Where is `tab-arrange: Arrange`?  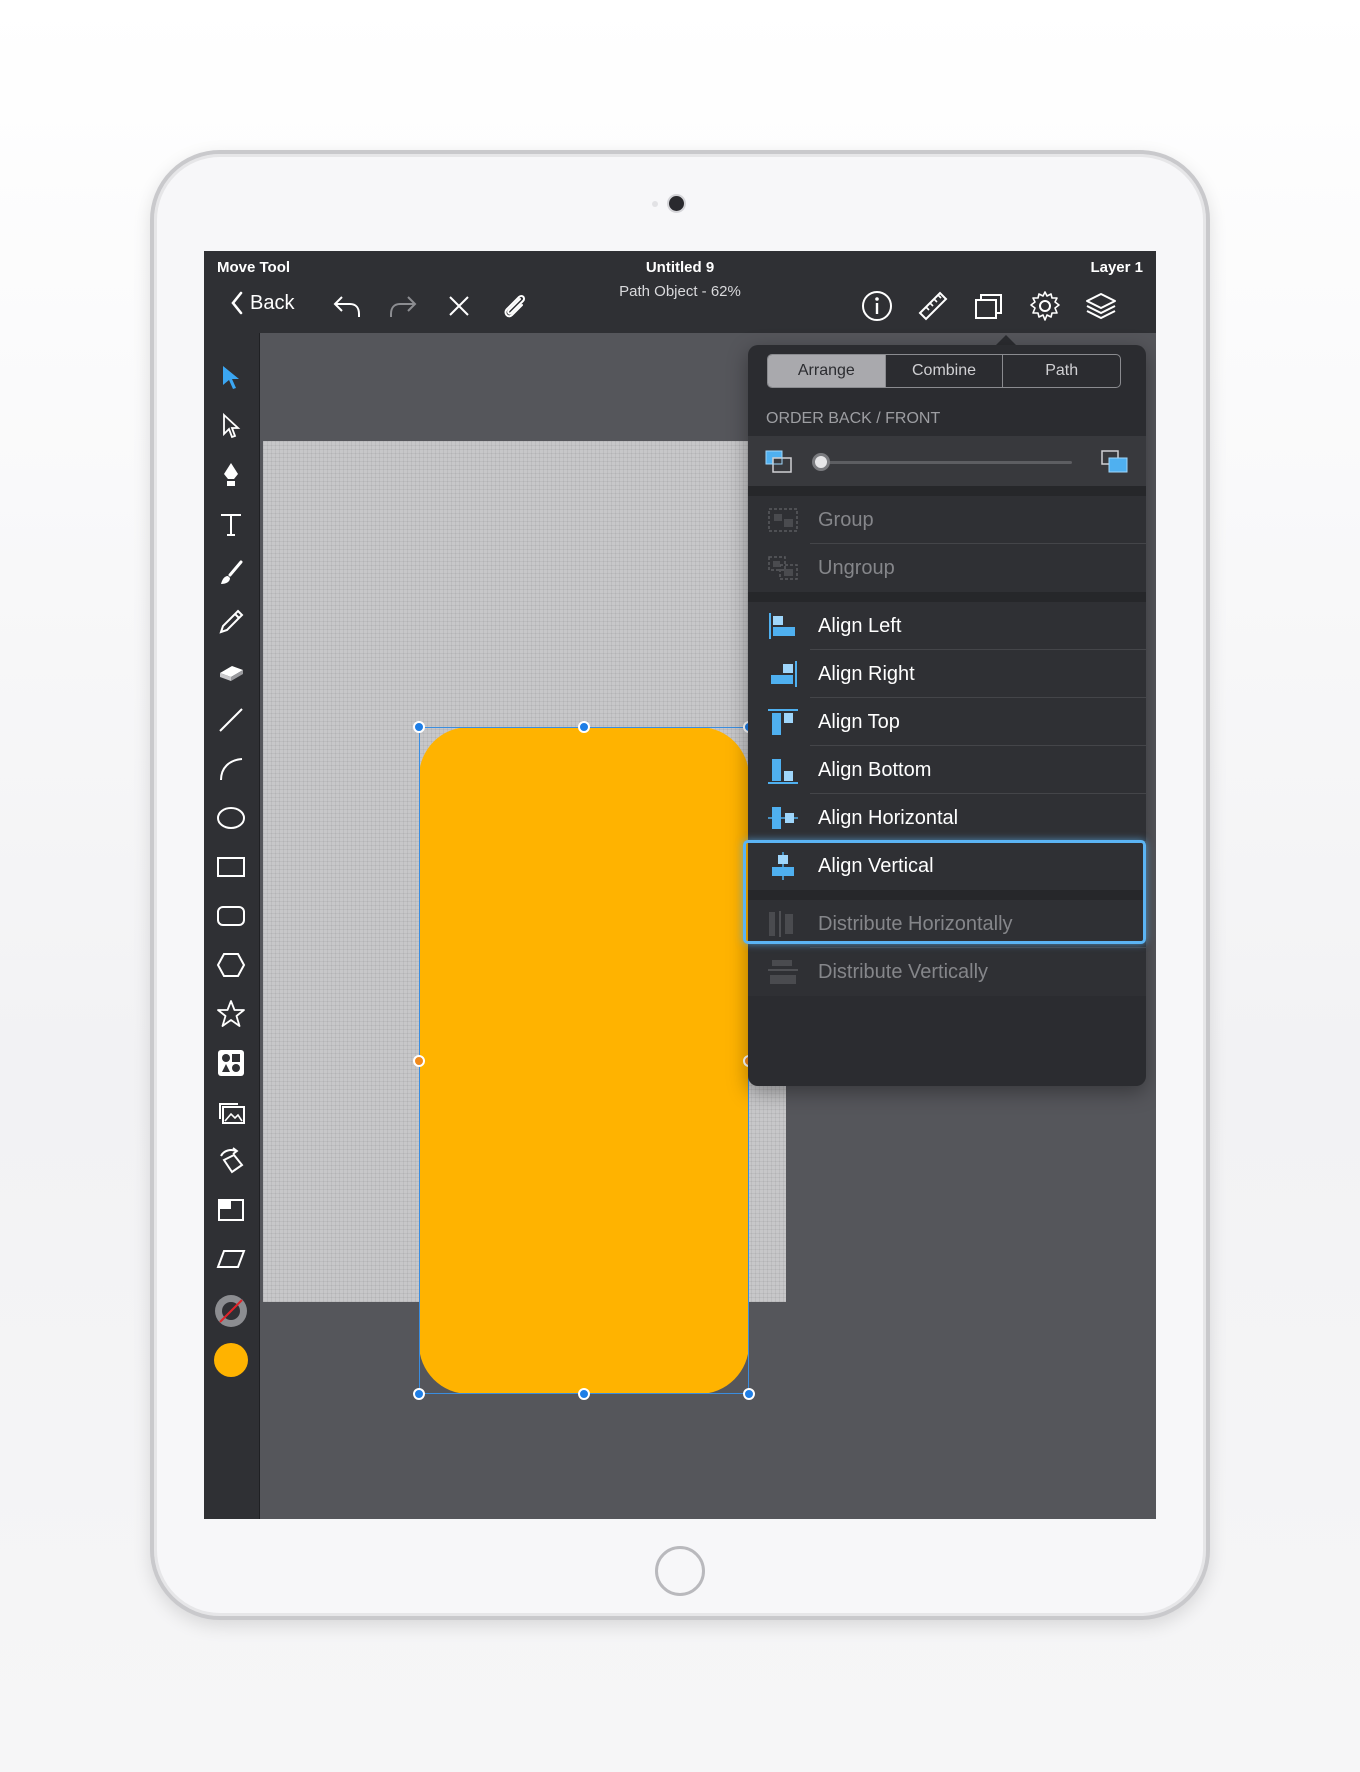 tab-arrange: Arrange is located at coordinates (827, 371).